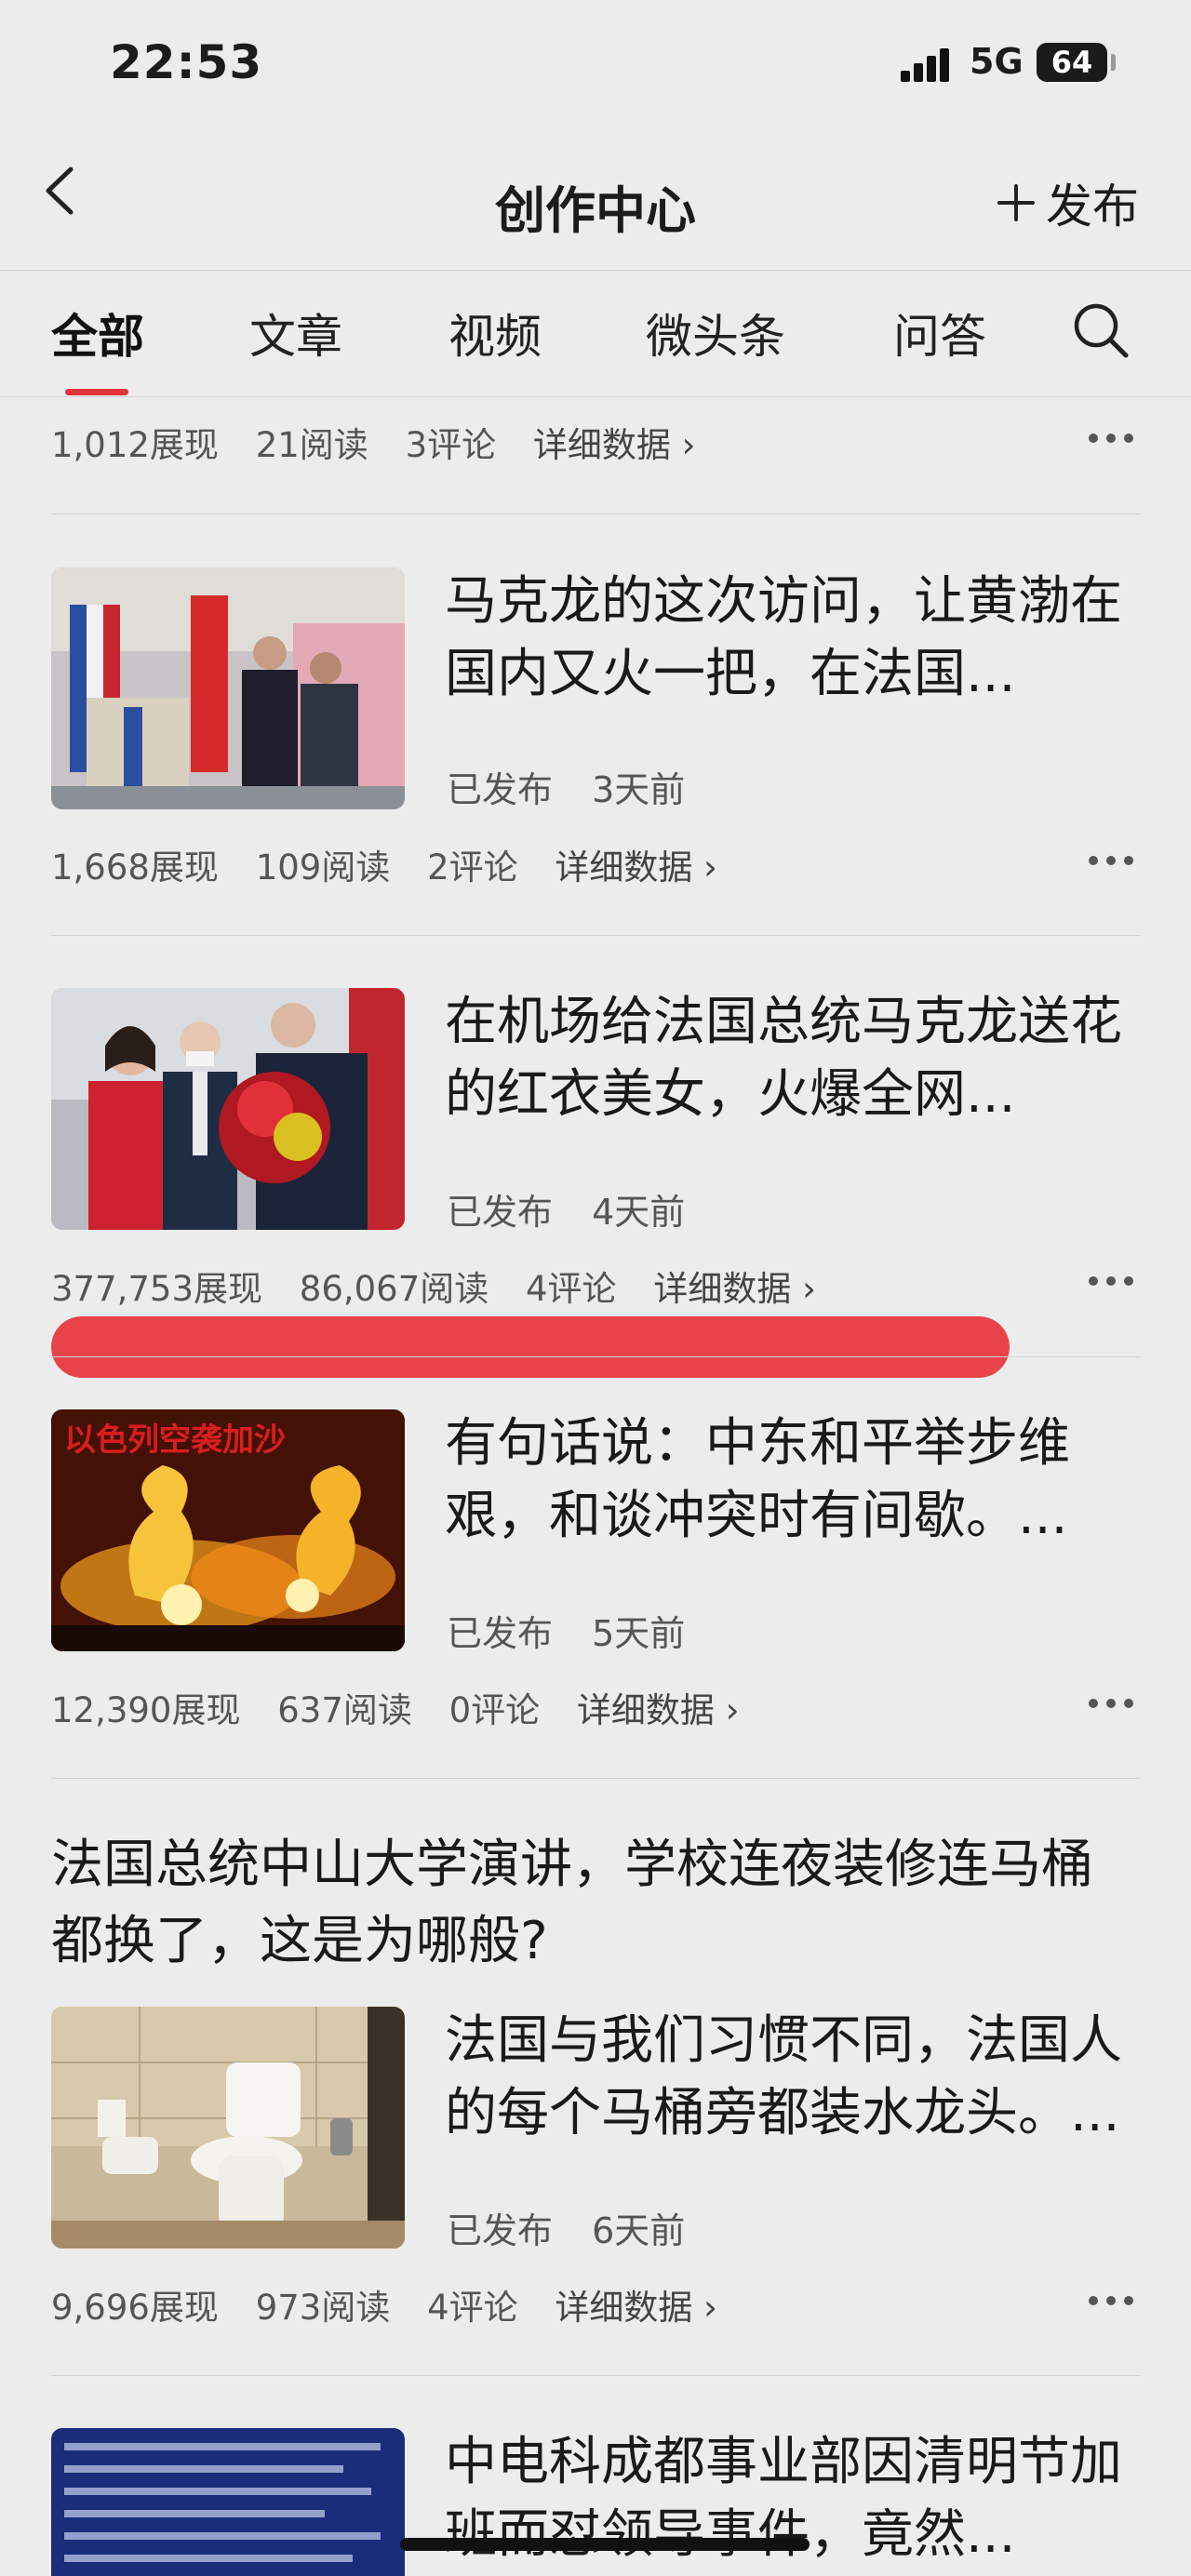 This screenshot has height=2576, width=1191. I want to click on stats-row: 1,668展现 109阅读 2评论 详细数据 ›, so click(397, 864).